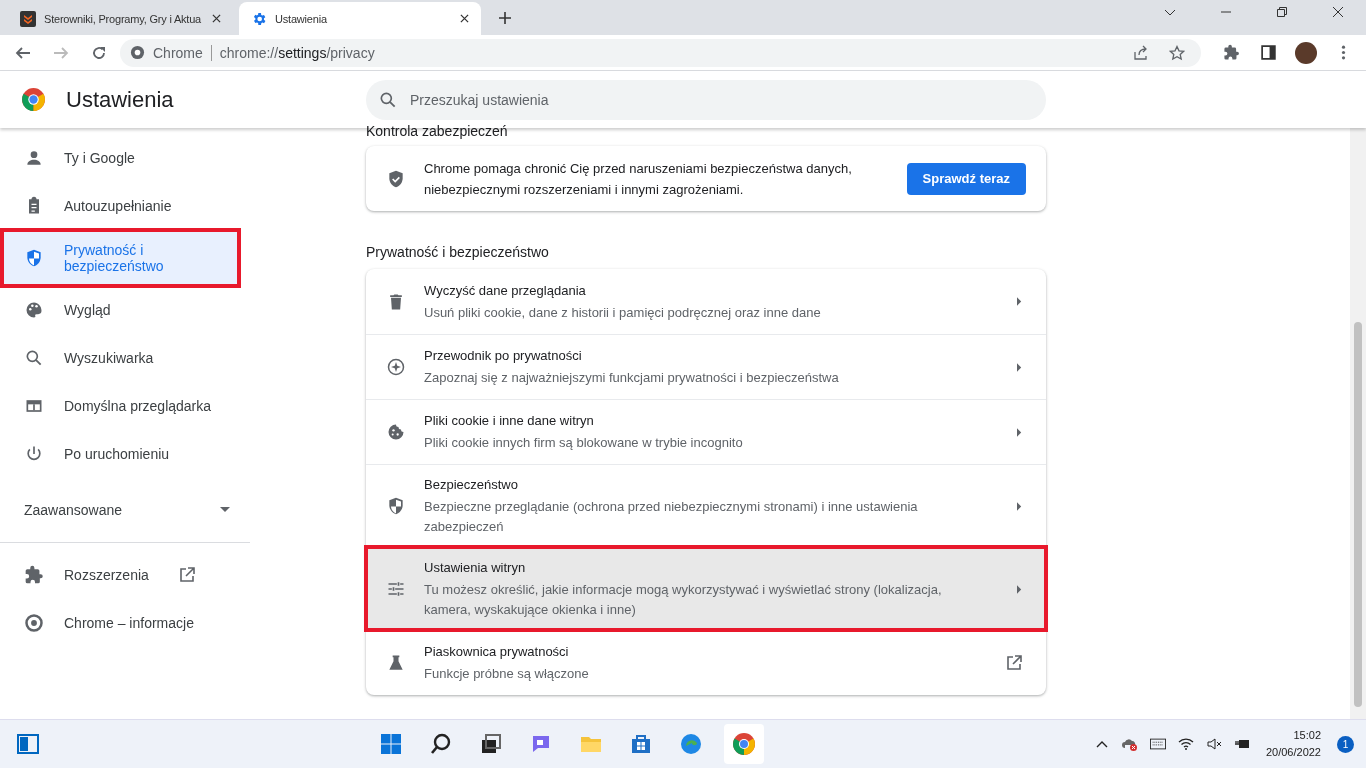 The height and width of the screenshot is (768, 1366). Describe the element at coordinates (503, 356) in the screenshot. I see `row-title: Przewodnik po prywatności` at that location.